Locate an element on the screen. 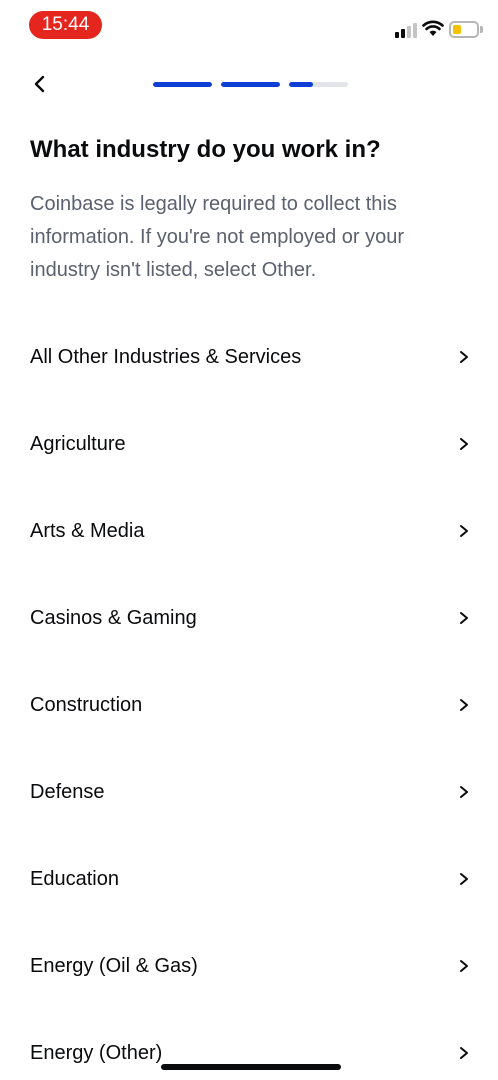 This screenshot has height=1080, width=498. industry-label: All Other Industries & Services is located at coordinates (166, 357).